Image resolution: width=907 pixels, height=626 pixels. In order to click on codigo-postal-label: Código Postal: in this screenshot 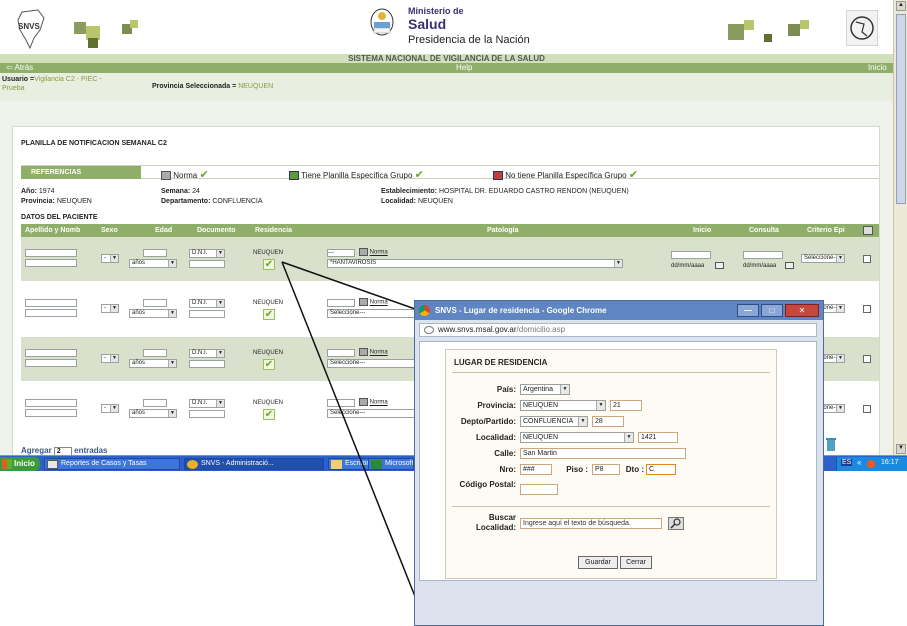, I will do `click(487, 484)`.